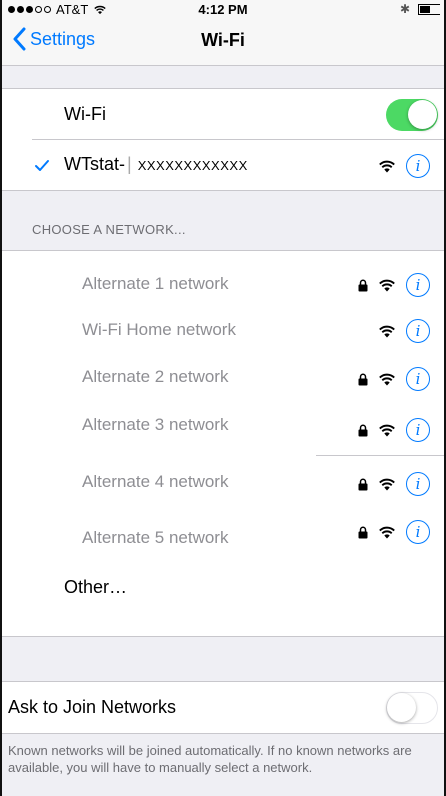 Image resolution: width=446 pixels, height=796 pixels. I want to click on ask-to-join-toggle, so click(412, 707).